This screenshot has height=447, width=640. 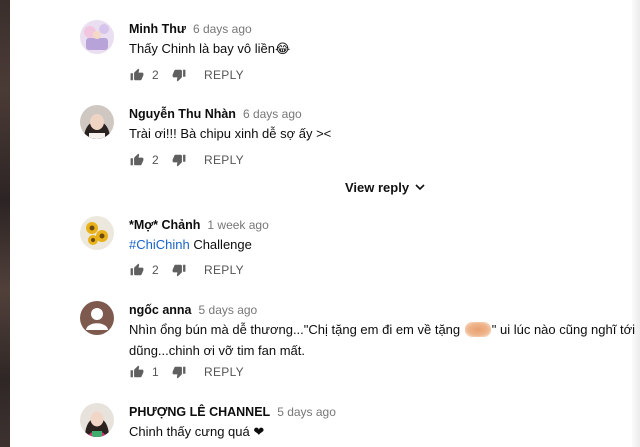 What do you see at coordinates (197, 431) in the screenshot?
I see `comment-text: Chinh thấy cưng quá ❤` at bounding box center [197, 431].